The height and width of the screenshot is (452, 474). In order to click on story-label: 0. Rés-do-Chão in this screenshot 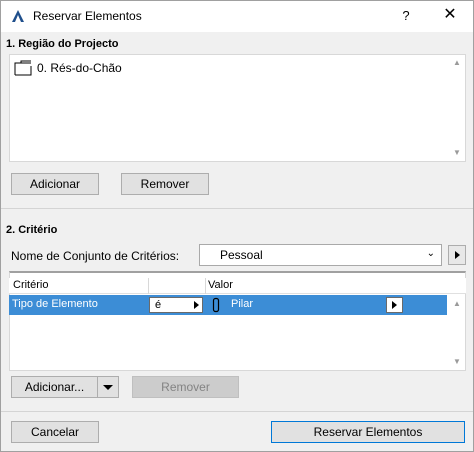, I will do `click(79, 68)`.